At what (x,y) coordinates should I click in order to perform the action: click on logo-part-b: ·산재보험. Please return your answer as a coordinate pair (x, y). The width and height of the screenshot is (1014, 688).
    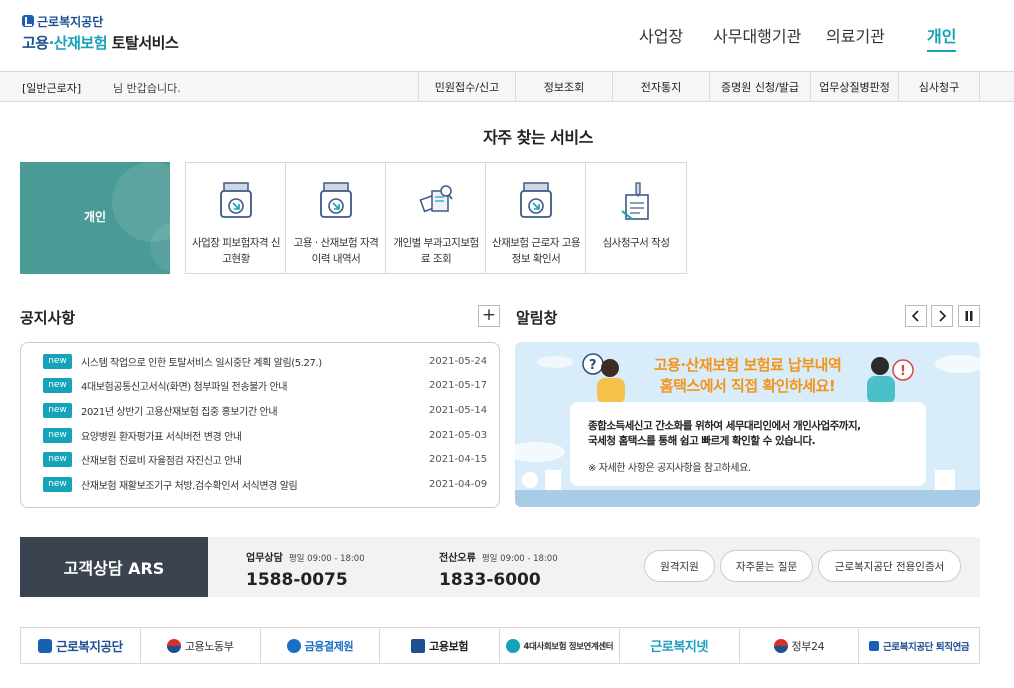
    Looking at the image, I should click on (78, 43).